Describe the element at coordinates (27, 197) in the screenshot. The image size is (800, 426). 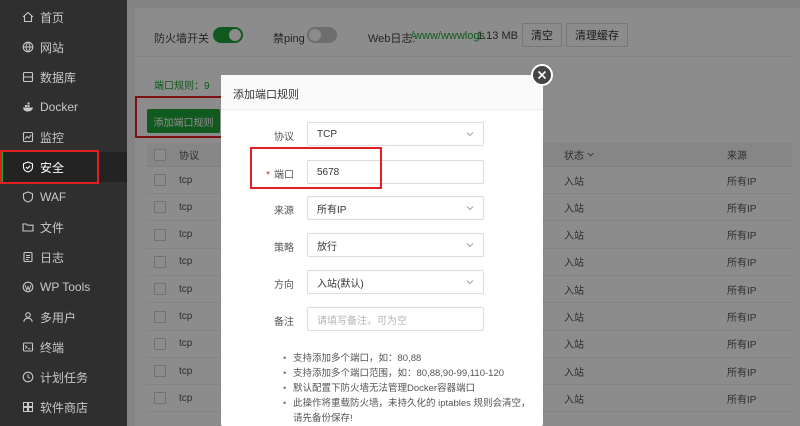
I see `waf-icon` at that location.